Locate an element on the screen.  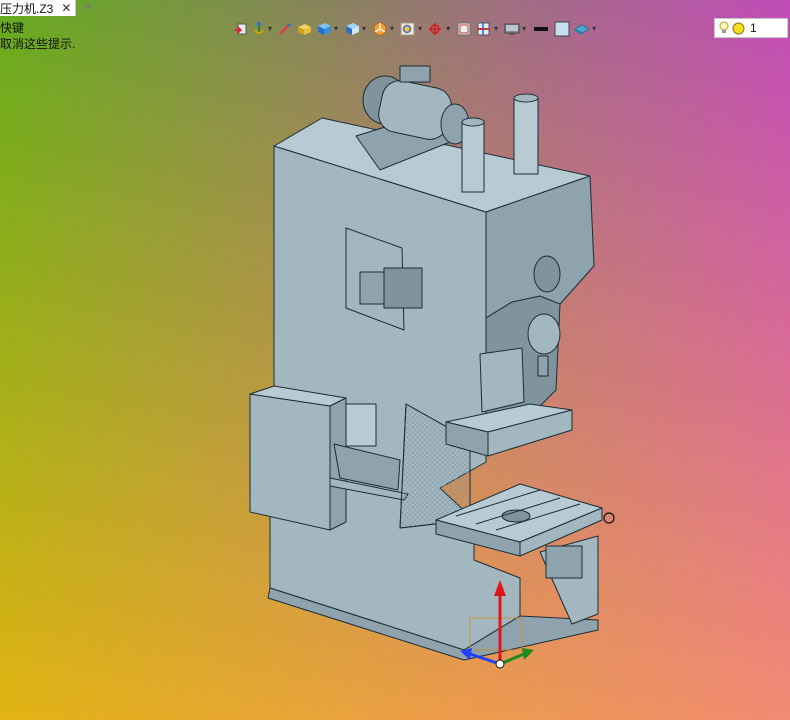
frame-button is located at coordinates (464, 29).